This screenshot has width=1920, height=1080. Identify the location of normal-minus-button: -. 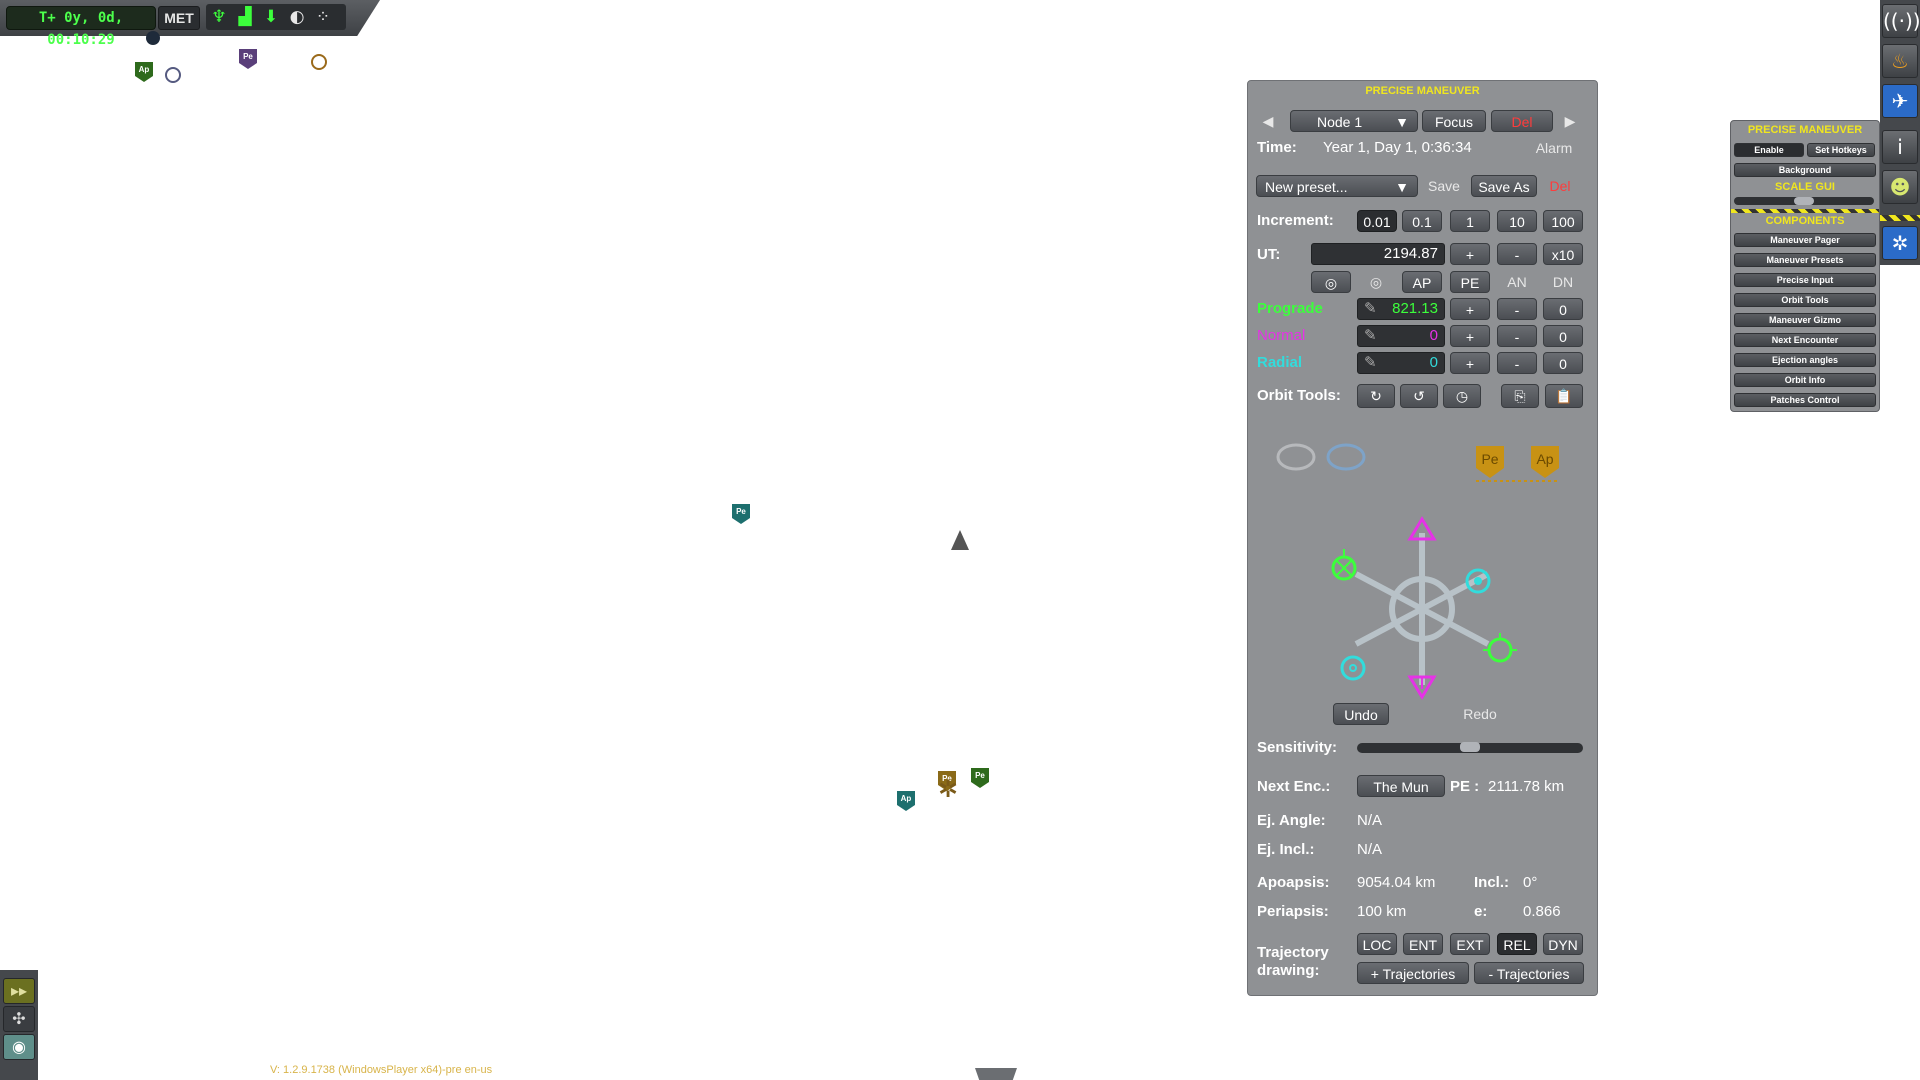
(1517, 336).